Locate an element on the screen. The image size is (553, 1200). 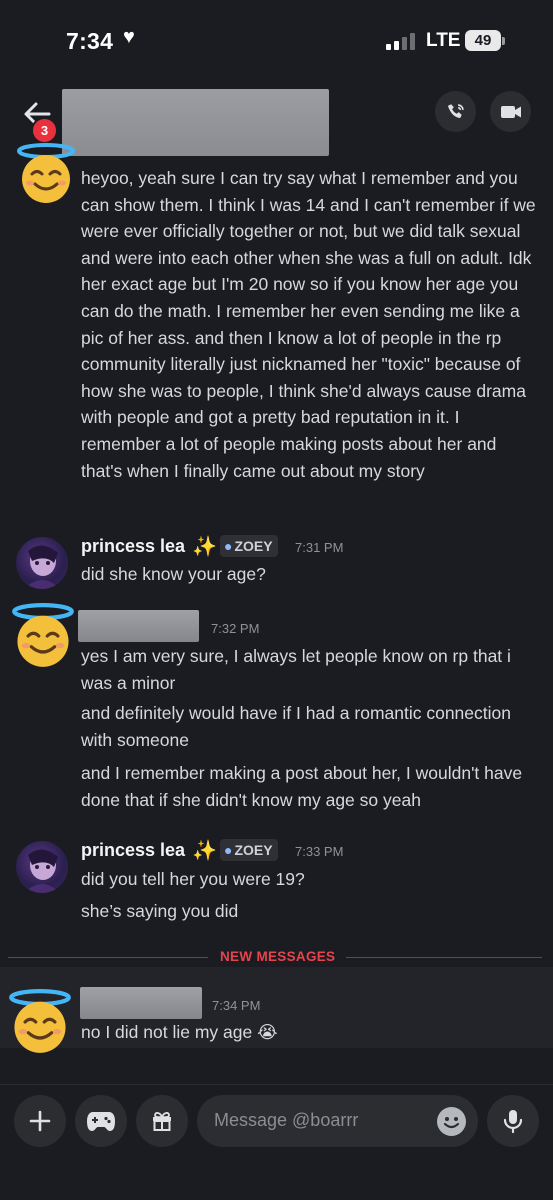
gift-icon is located at coordinates (162, 1121).